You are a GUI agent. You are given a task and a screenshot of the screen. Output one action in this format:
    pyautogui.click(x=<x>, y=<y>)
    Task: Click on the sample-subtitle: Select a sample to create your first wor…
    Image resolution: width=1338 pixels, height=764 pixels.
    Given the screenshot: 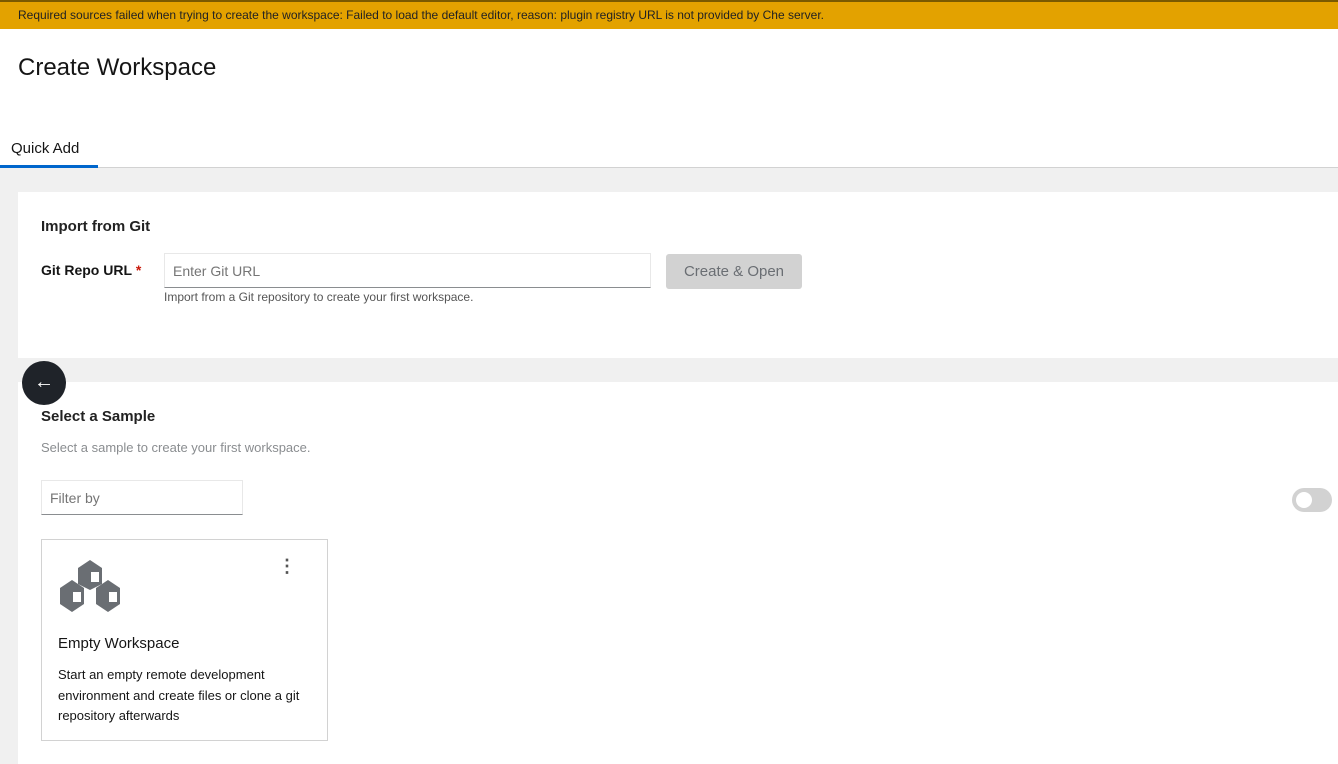 What is the action you would take?
    pyautogui.click(x=176, y=447)
    